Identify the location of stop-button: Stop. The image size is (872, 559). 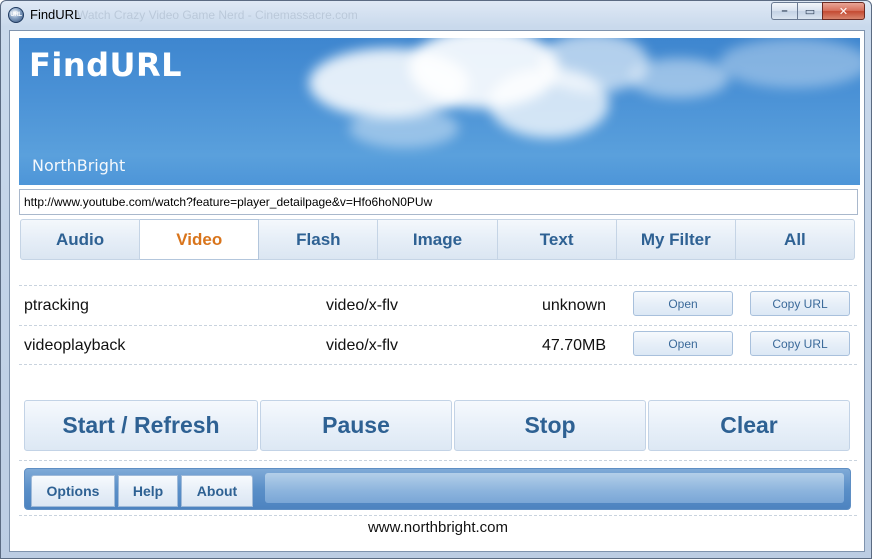
(550, 425).